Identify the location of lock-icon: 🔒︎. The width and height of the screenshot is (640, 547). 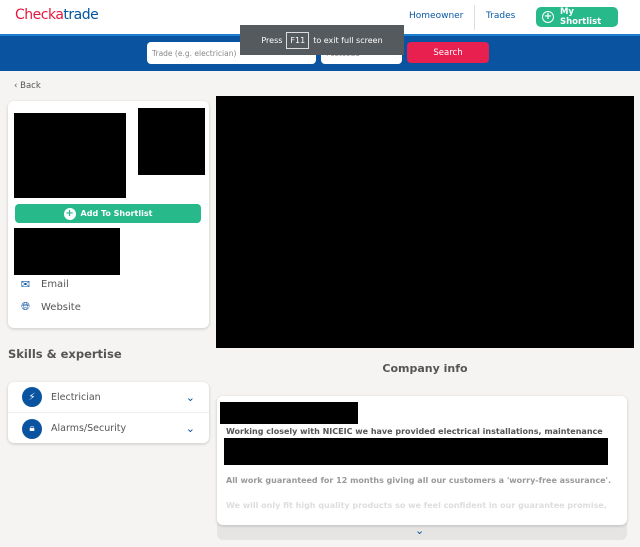
(32, 428).